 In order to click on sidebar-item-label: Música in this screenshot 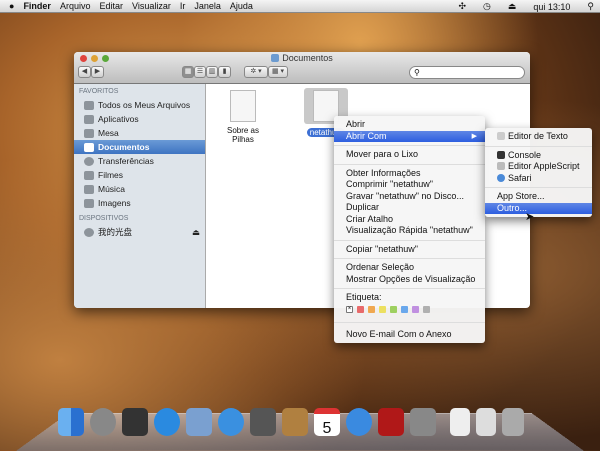, I will do `click(111, 189)`.